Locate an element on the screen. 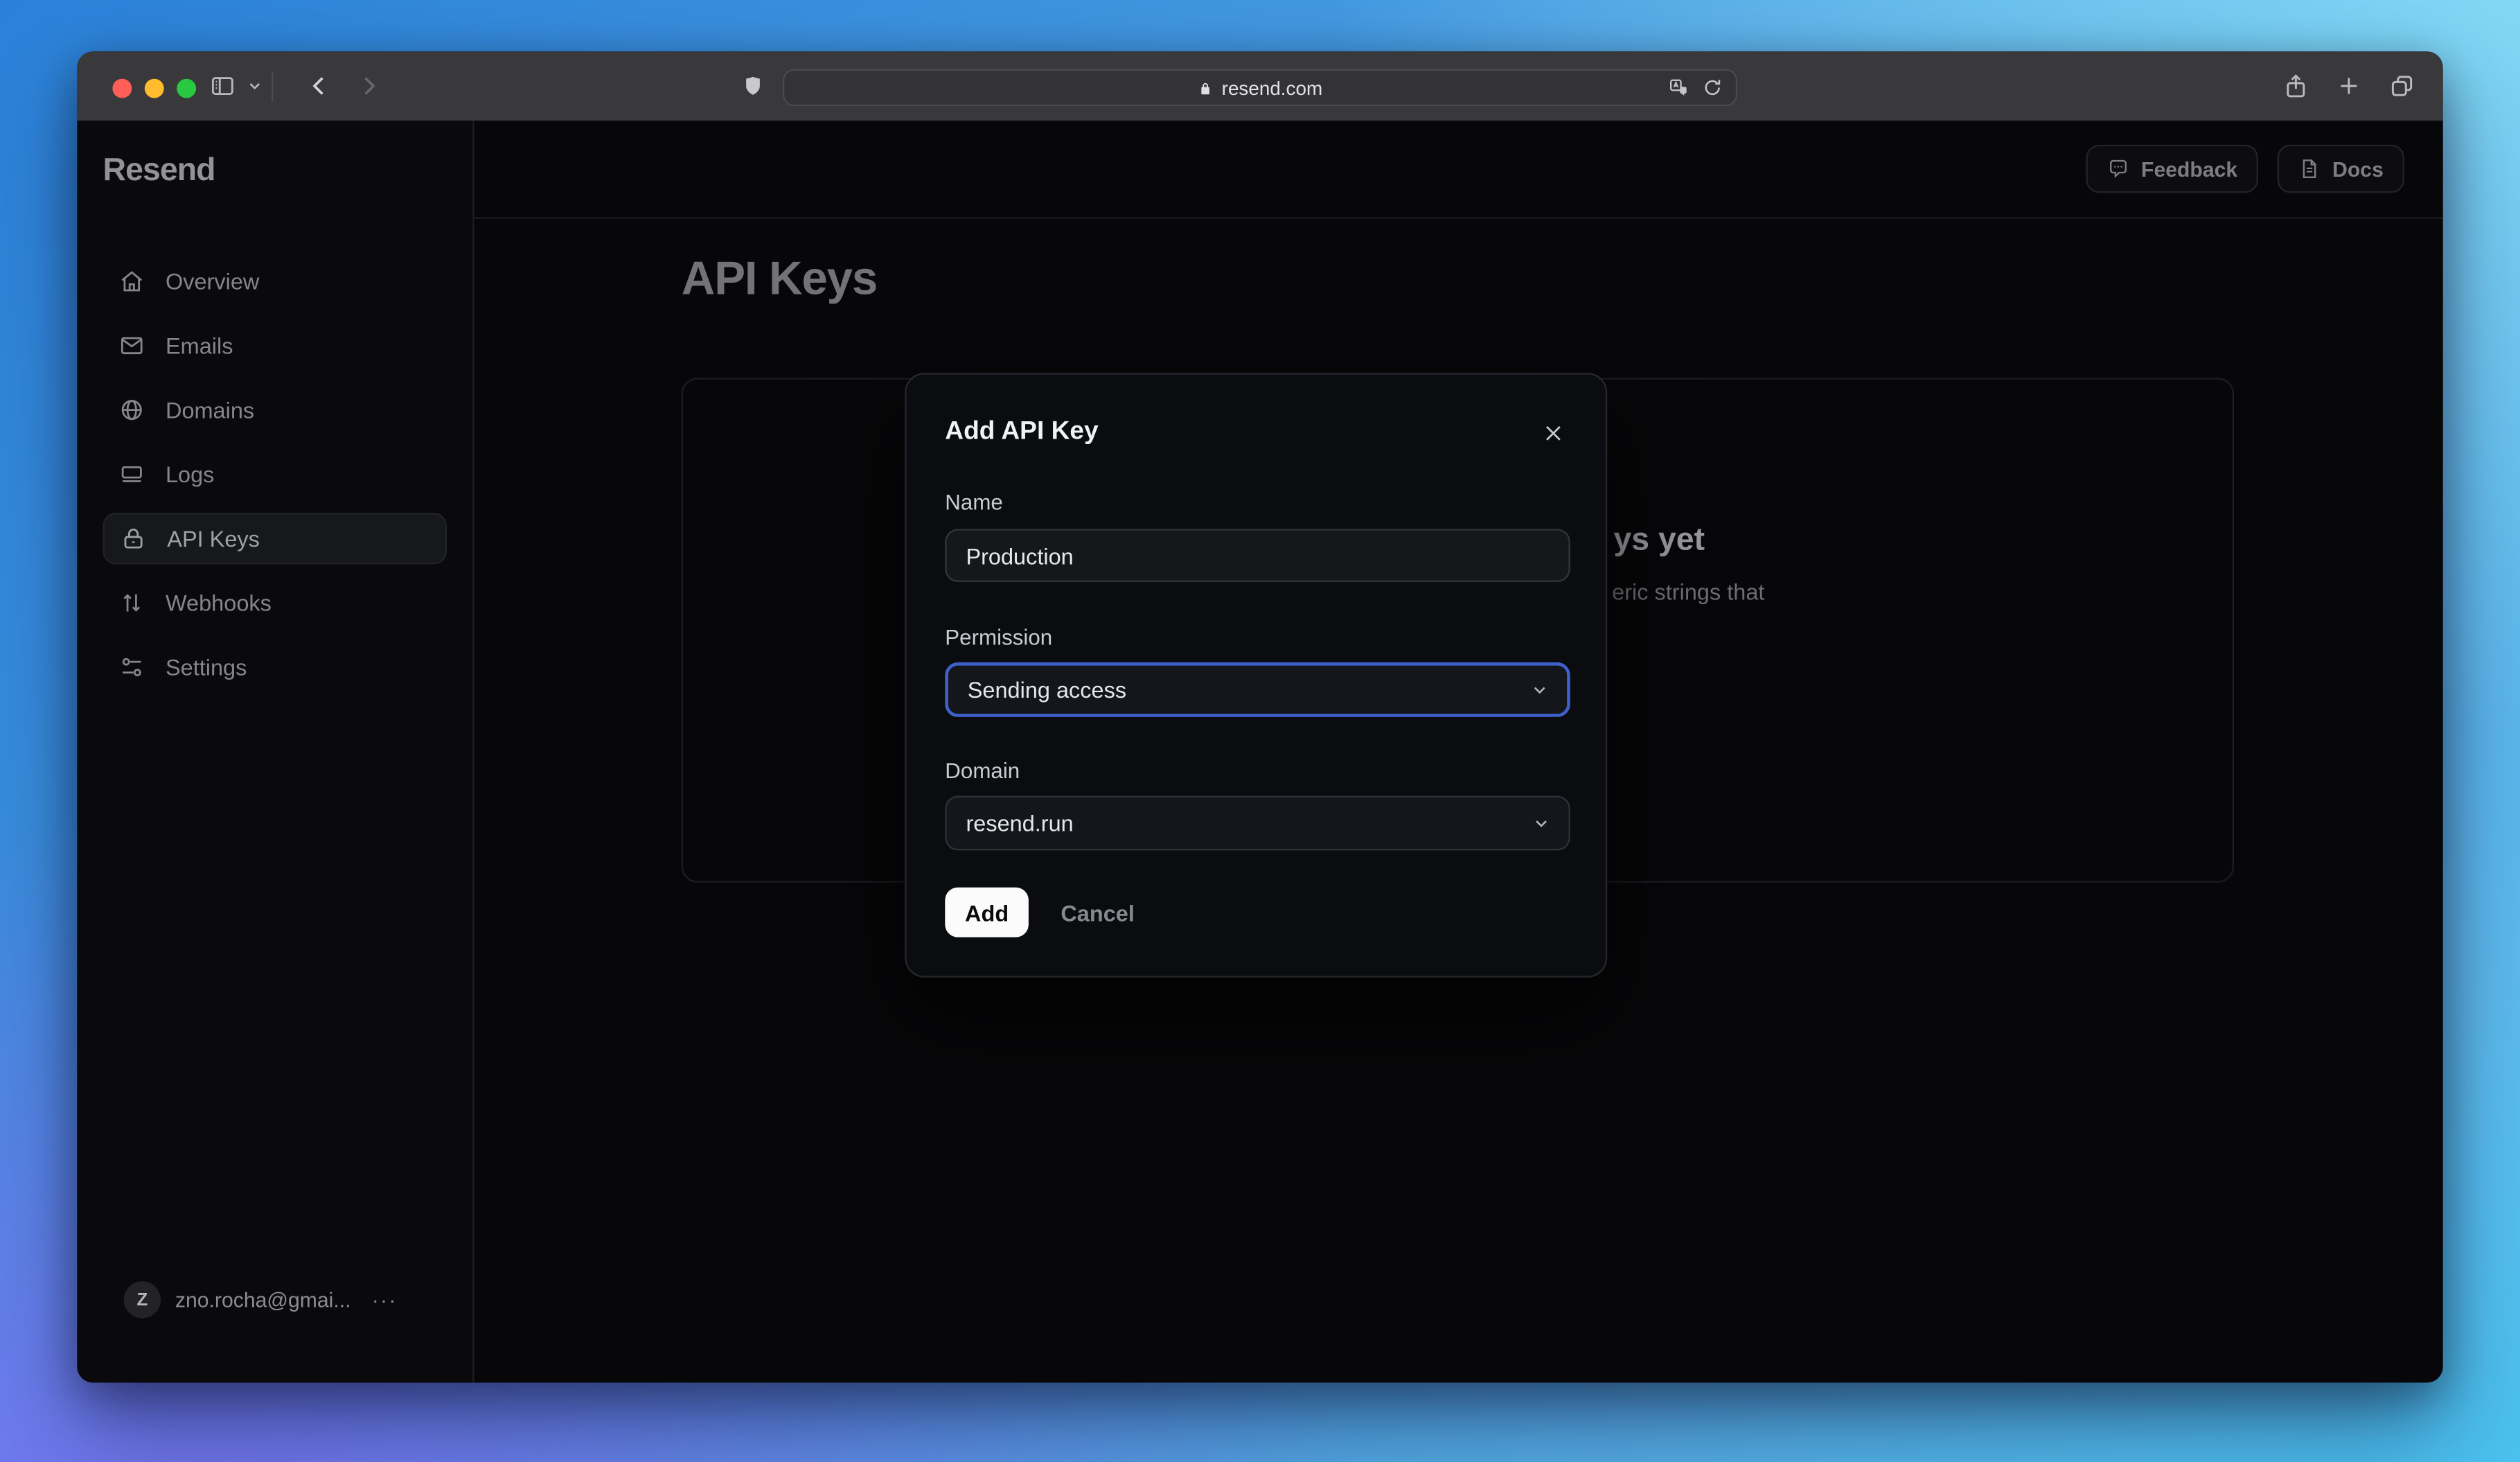  name-input is located at coordinates (1257, 555).